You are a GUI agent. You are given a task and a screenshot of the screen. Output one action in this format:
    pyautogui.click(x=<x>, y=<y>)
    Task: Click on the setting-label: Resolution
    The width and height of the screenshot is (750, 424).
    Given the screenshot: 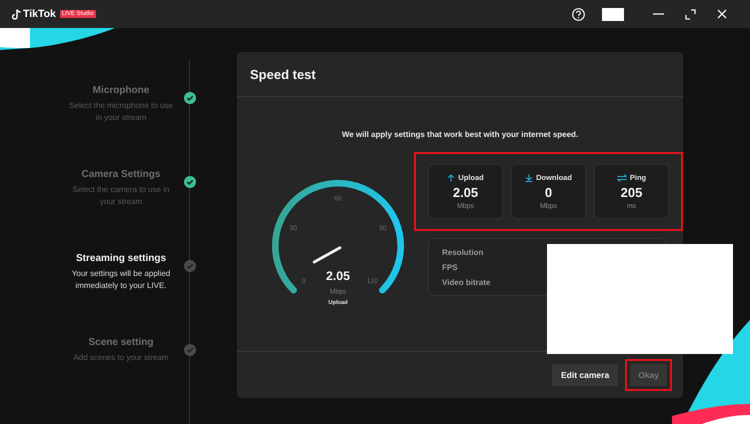 What is the action you would take?
    pyautogui.click(x=463, y=252)
    